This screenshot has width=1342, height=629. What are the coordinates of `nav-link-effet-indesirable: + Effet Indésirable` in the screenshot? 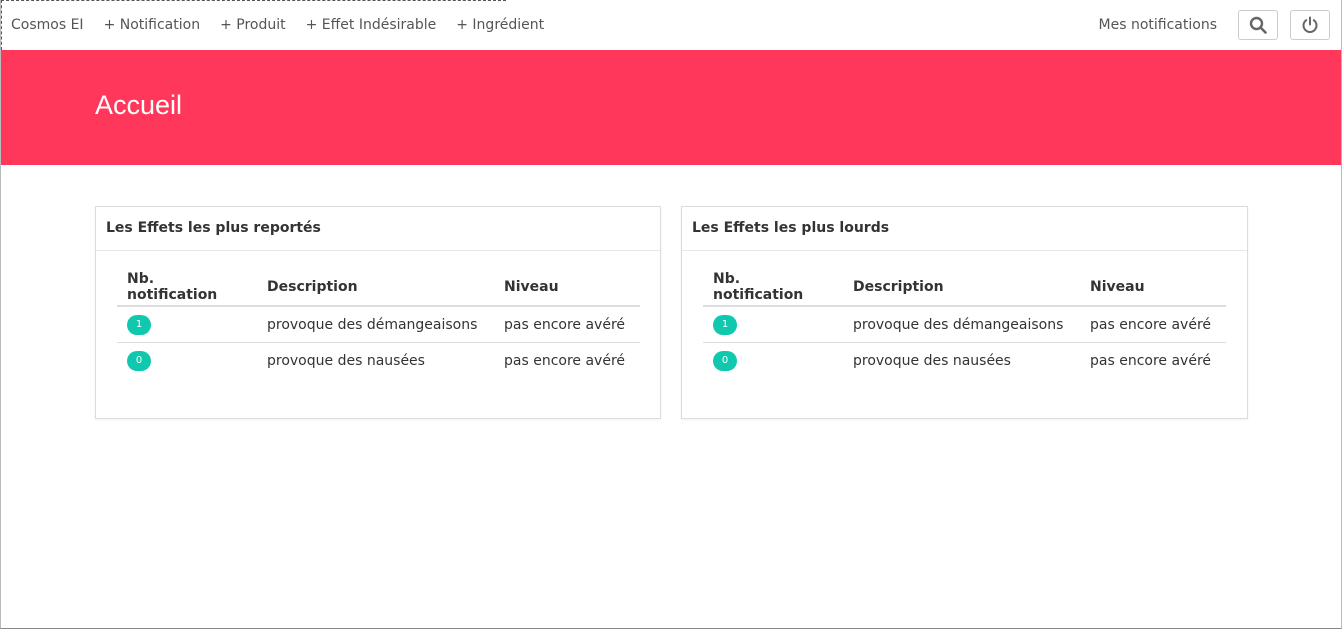 It's located at (371, 25).